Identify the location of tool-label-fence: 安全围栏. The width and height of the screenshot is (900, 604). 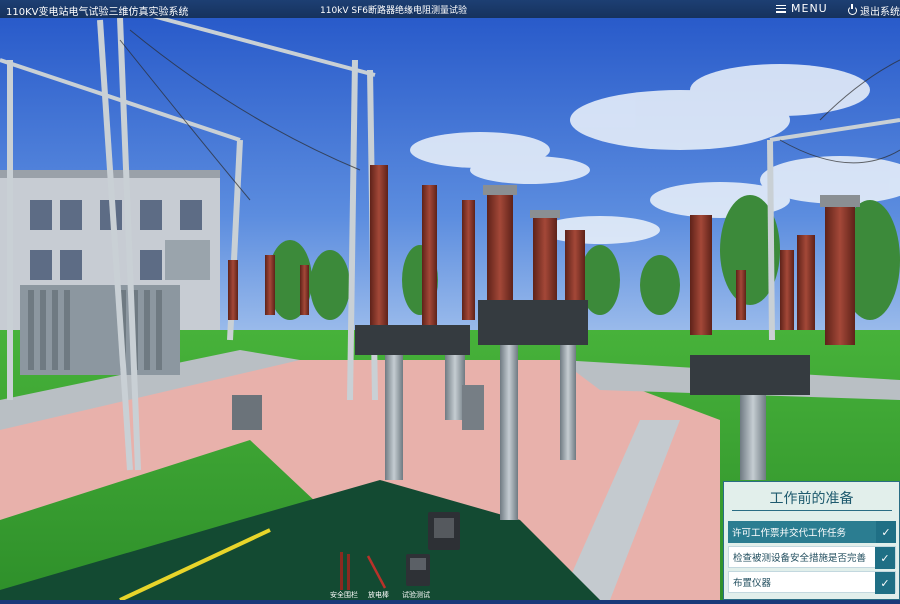
(344, 595).